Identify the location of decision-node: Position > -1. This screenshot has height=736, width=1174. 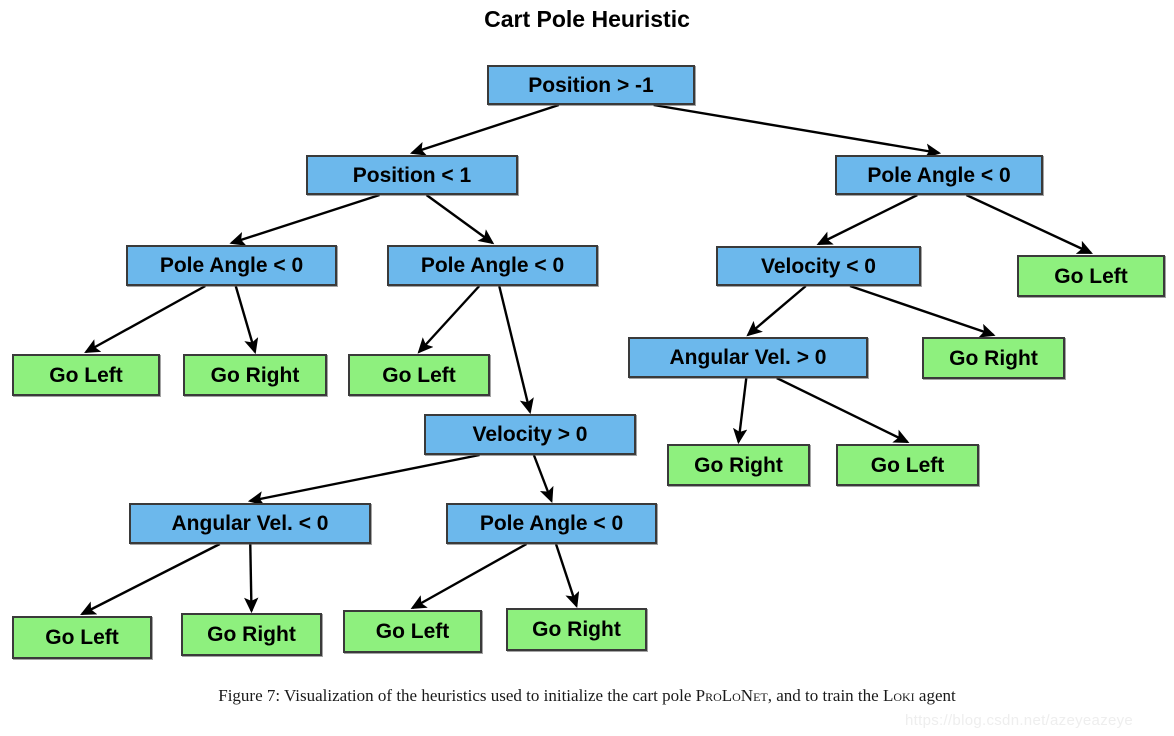
(591, 85).